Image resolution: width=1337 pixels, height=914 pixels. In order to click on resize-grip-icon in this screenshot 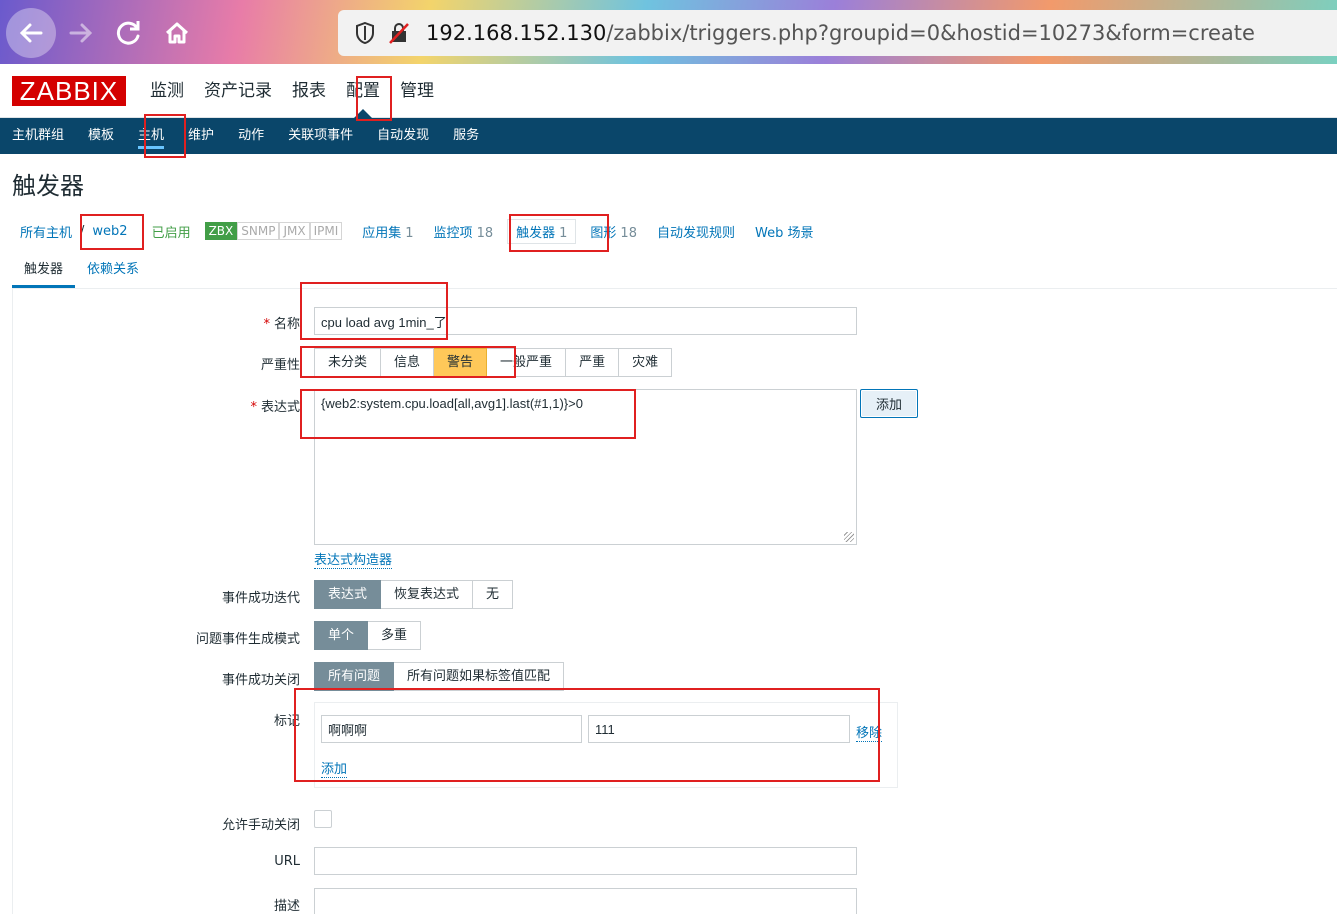, I will do `click(849, 537)`.